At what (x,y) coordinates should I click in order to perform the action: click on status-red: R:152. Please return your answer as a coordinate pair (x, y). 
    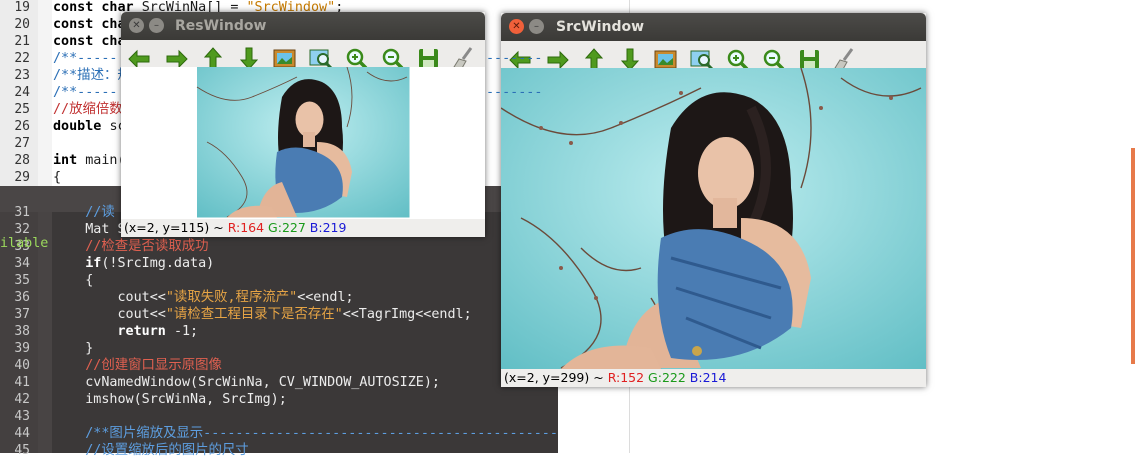
    Looking at the image, I should click on (626, 377).